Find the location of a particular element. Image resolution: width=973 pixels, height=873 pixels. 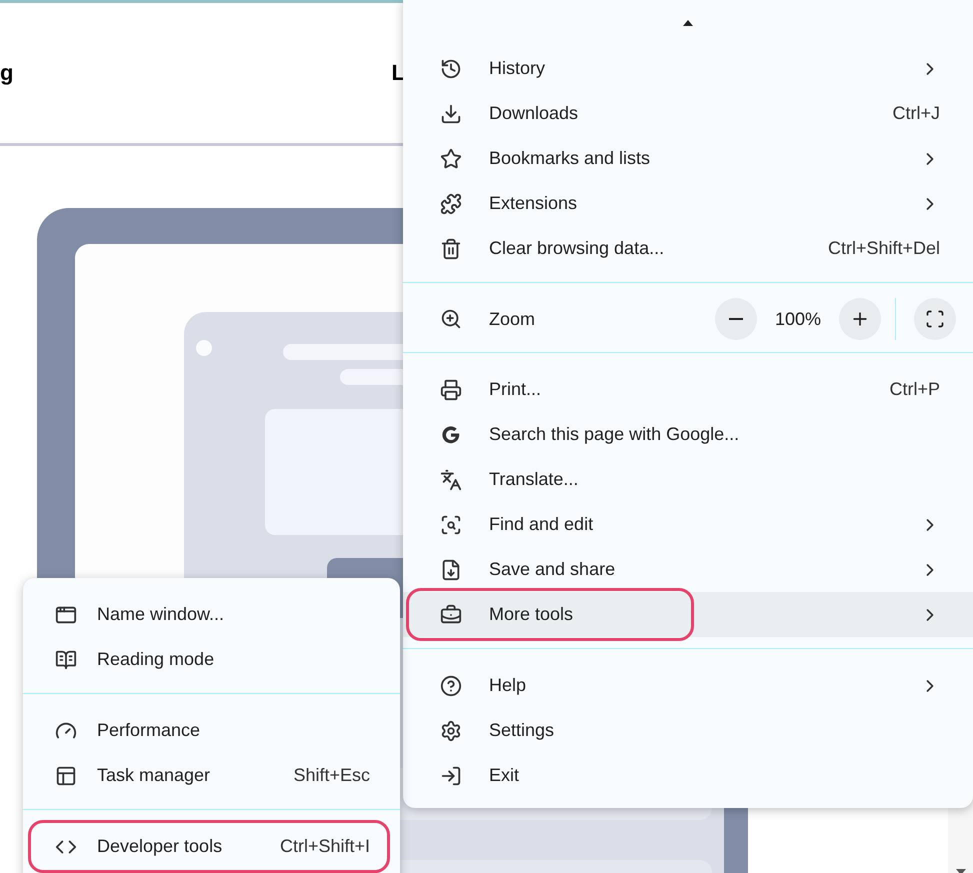

menu-item: Performance is located at coordinates (211, 730).